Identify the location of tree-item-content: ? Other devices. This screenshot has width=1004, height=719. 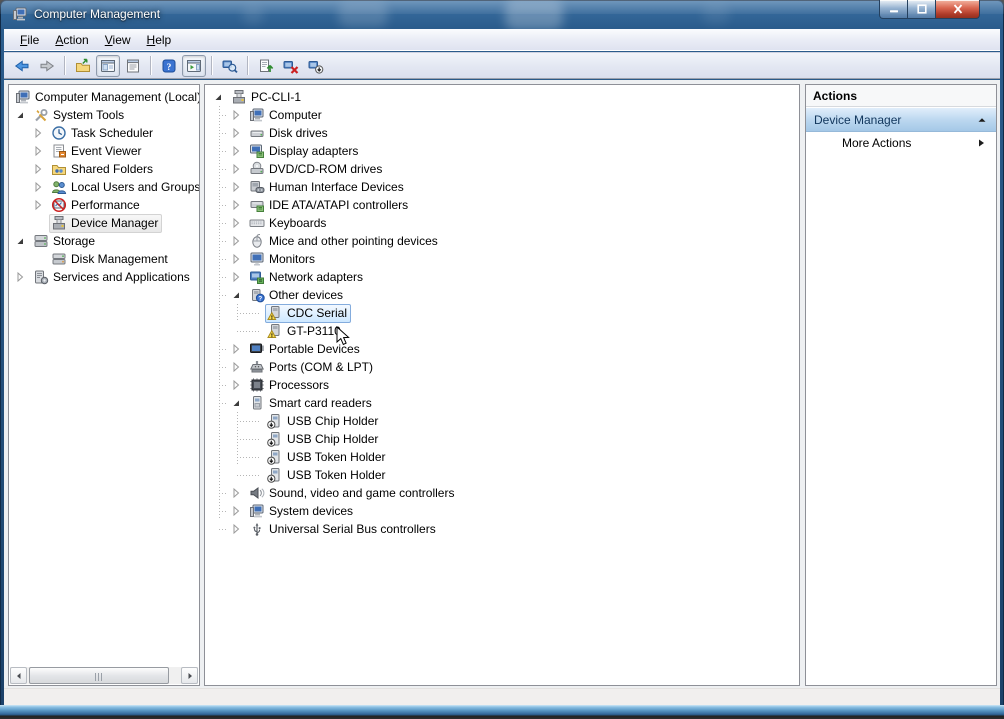
(297, 295).